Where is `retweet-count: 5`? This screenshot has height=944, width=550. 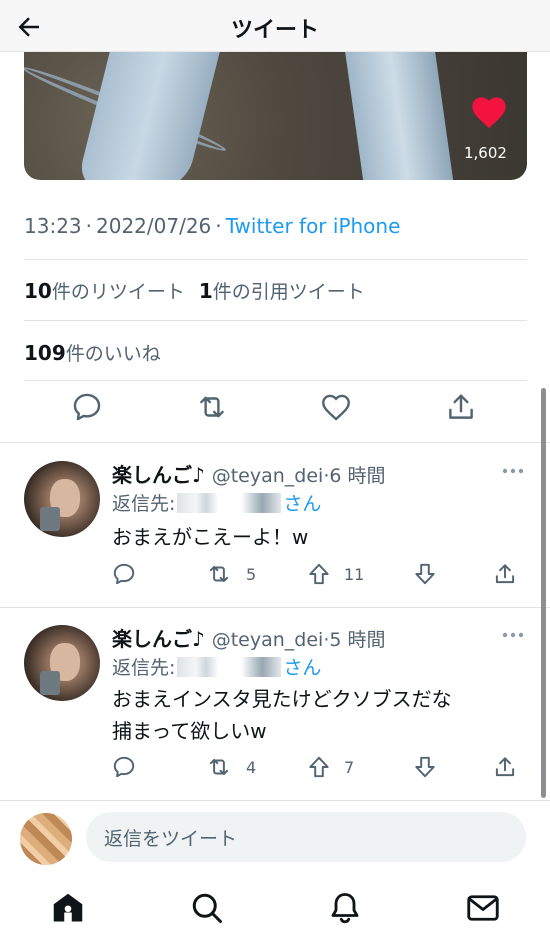 retweet-count: 5 is located at coordinates (251, 574).